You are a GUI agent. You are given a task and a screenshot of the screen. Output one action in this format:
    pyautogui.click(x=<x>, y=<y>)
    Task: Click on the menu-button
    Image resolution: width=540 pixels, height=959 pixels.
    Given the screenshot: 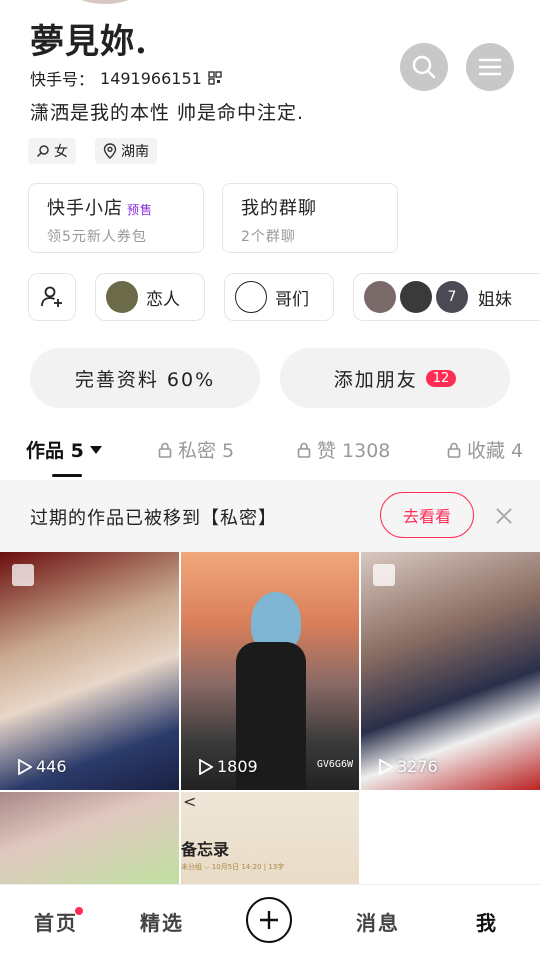 What is the action you would take?
    pyautogui.click(x=490, y=67)
    